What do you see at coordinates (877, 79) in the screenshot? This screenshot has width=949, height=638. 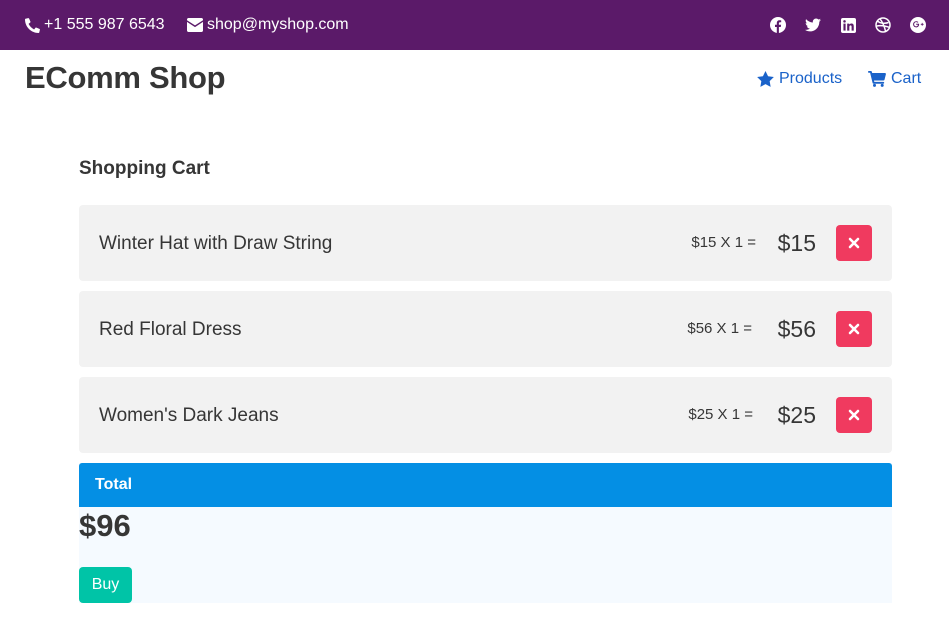 I see `shopping-cart-icon` at bounding box center [877, 79].